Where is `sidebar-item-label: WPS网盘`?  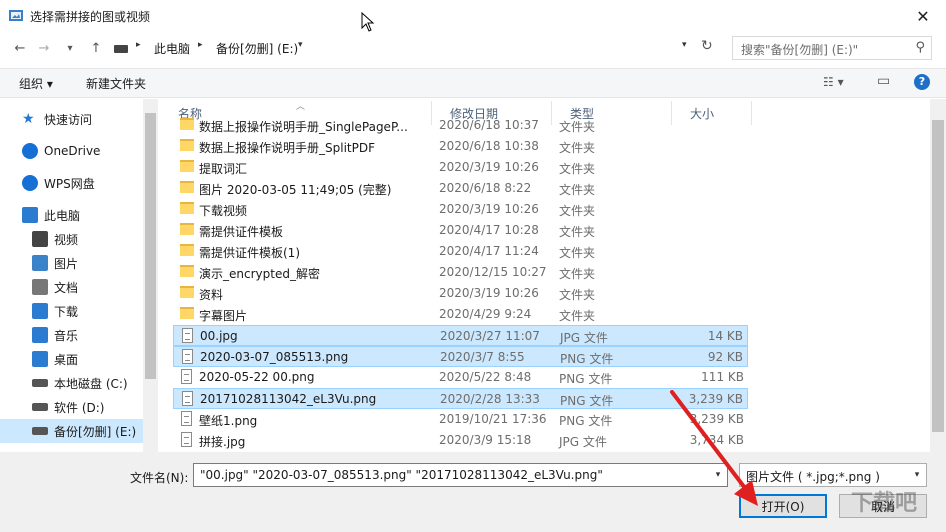
sidebar-item-label: WPS网盘 is located at coordinates (69, 183).